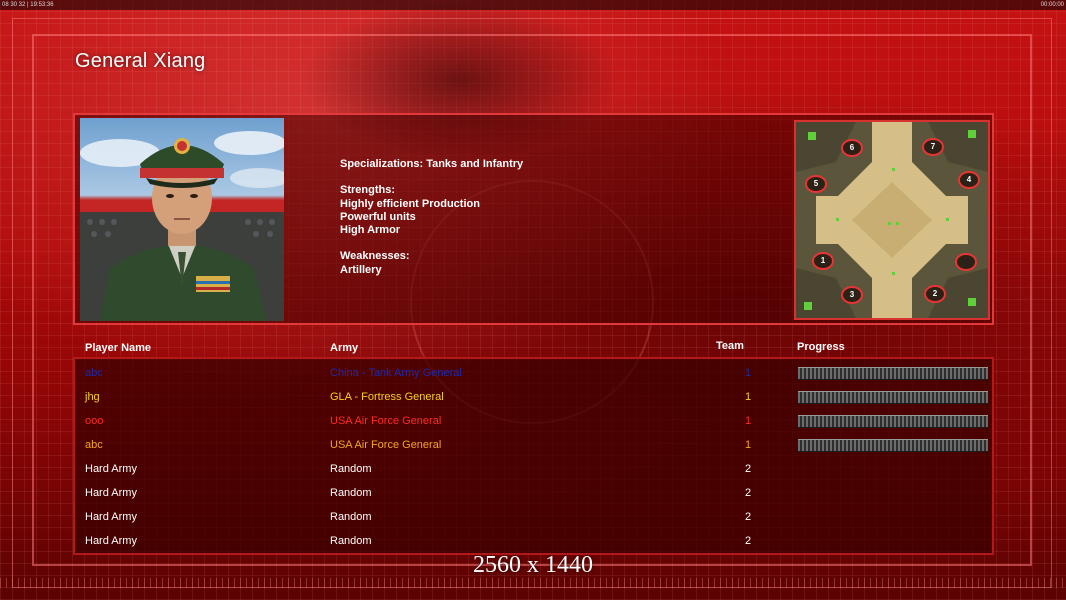 The width and height of the screenshot is (1066, 600). What do you see at coordinates (1052, 5) in the screenshot?
I see `status-right-text: 00:00:00` at bounding box center [1052, 5].